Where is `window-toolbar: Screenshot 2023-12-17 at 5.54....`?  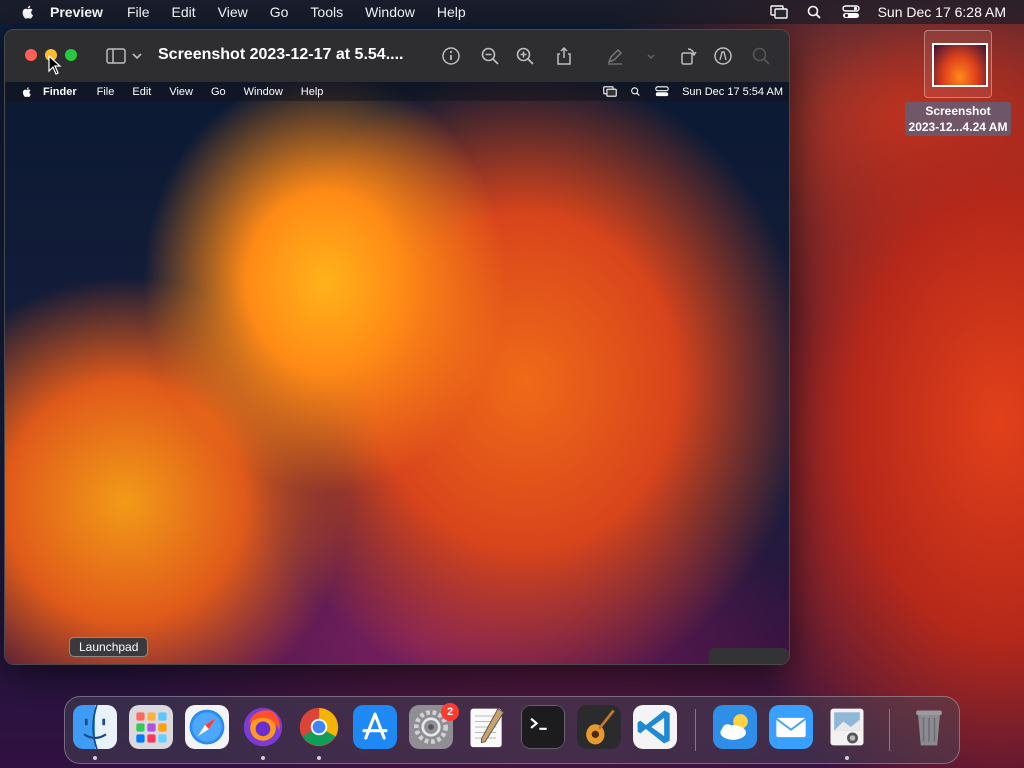
window-toolbar: Screenshot 2023-12-17 at 5.54.... is located at coordinates (397, 56).